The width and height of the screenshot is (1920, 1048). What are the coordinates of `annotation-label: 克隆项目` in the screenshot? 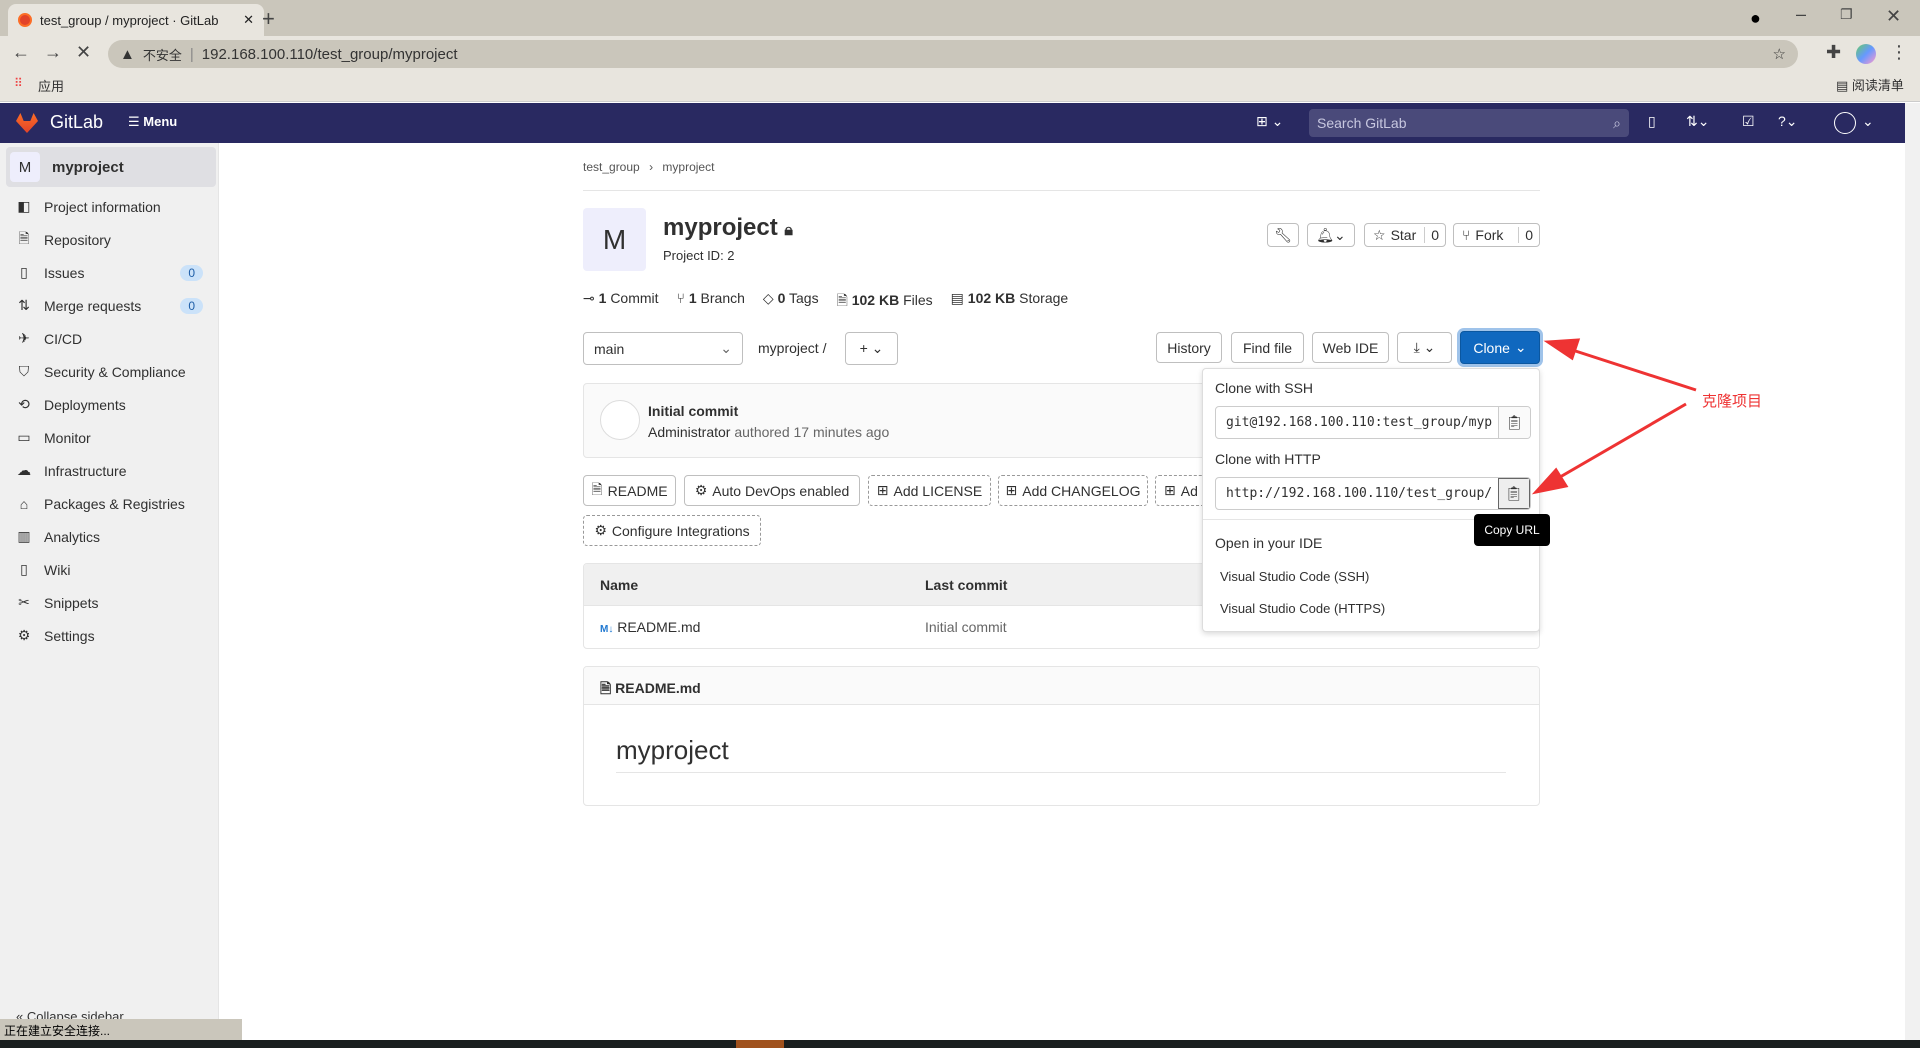 It's located at (1732, 401).